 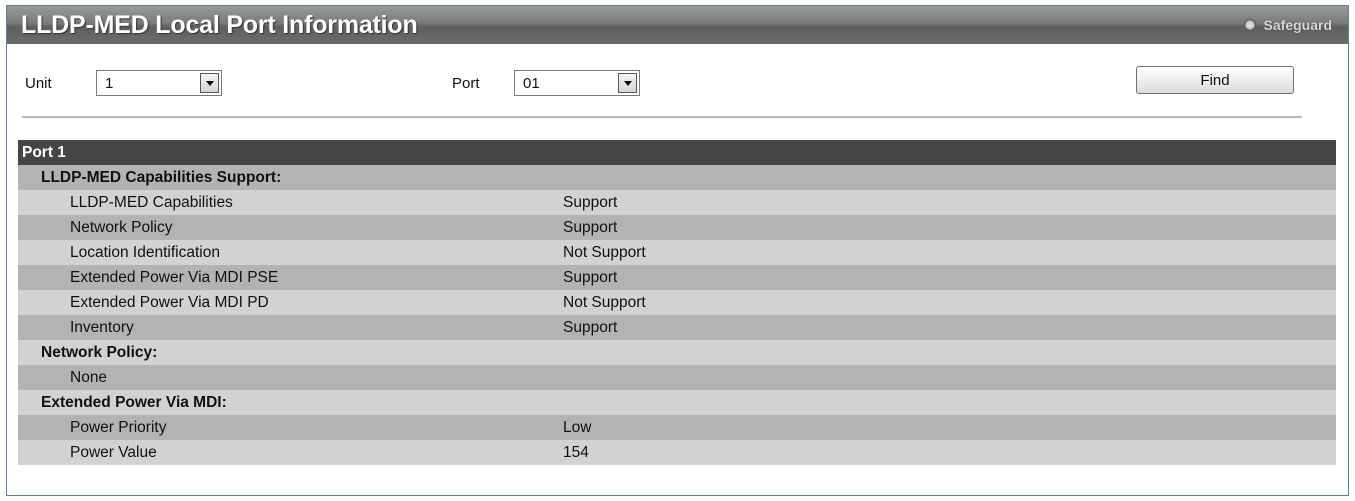 I want to click on table-row: Location Identification Not Support, so click(x=677, y=252).